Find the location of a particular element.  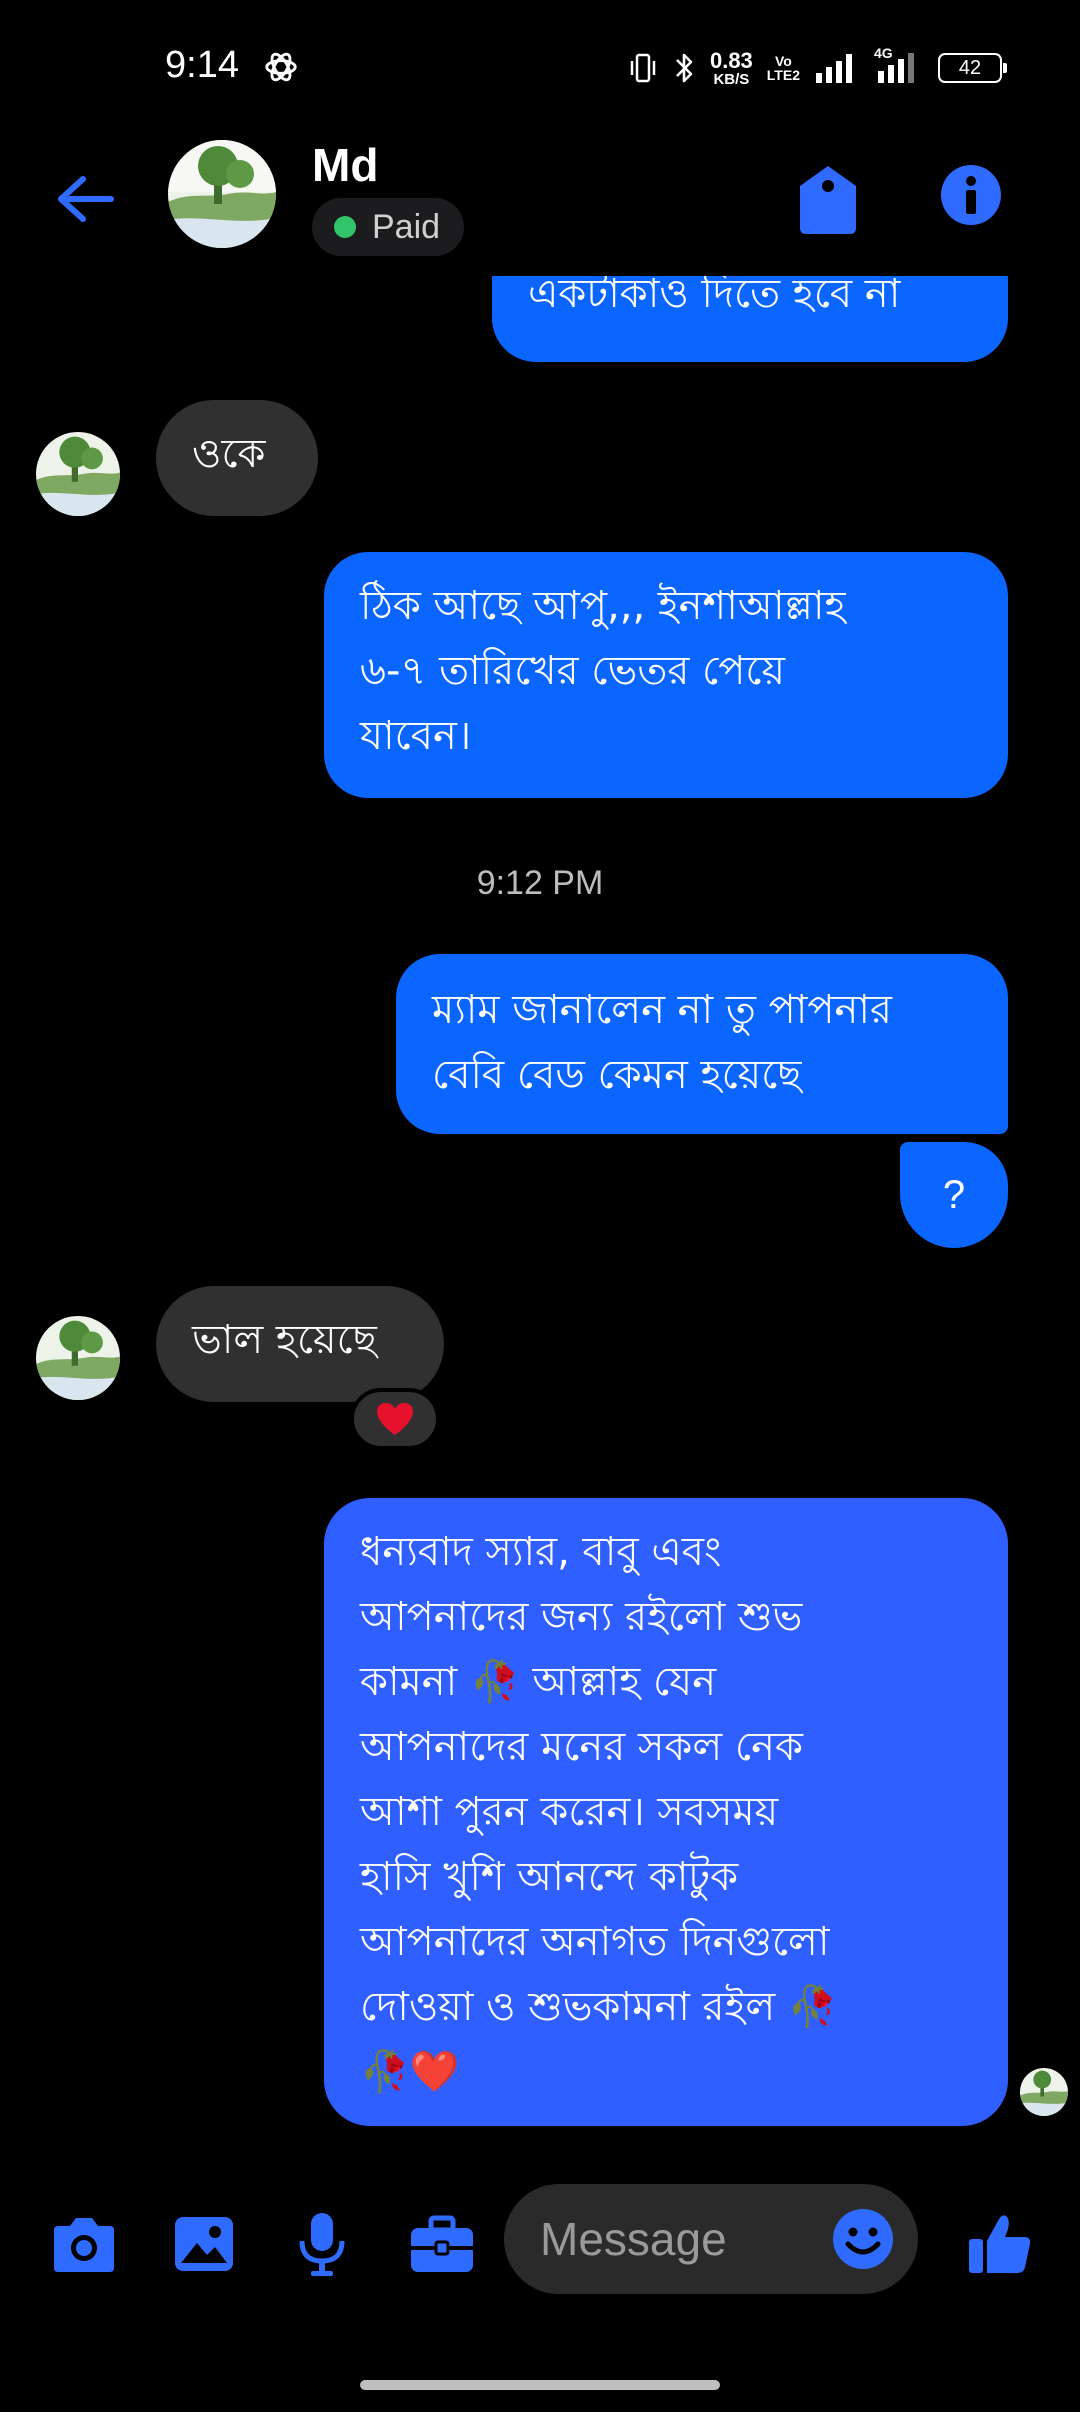

heart-icon is located at coordinates (395, 1419).